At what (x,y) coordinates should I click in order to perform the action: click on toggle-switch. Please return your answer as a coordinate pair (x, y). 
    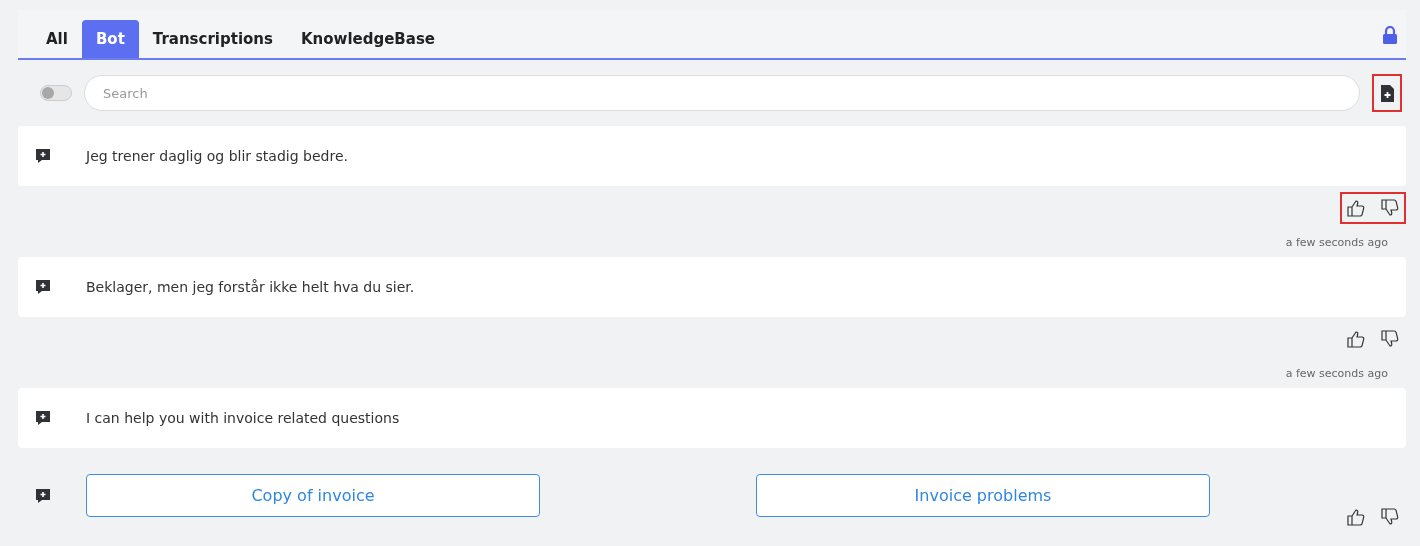
    Looking at the image, I should click on (56, 93).